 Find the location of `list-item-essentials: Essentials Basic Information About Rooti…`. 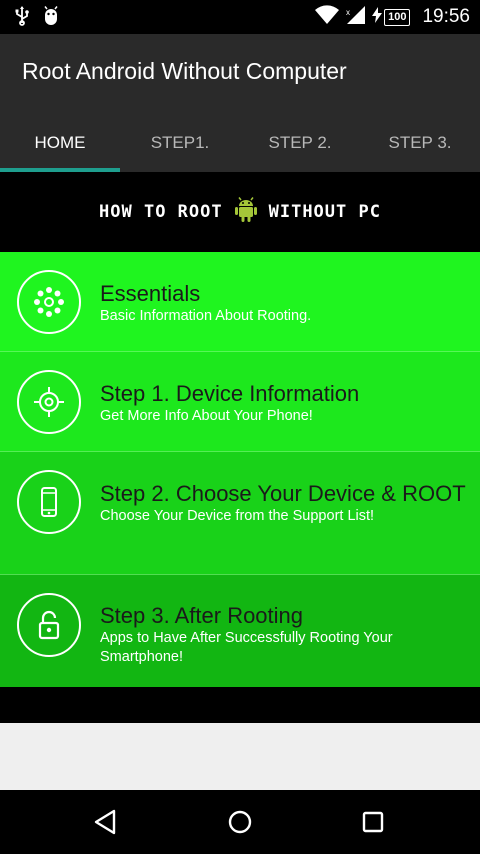

list-item-essentials: Essentials Basic Information About Rooti… is located at coordinates (240, 302).